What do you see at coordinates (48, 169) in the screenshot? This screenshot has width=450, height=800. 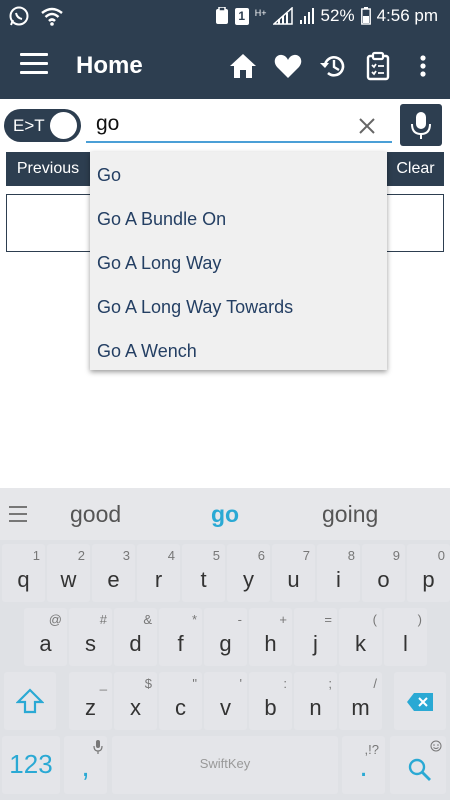 I see `previous-button: Previous` at bounding box center [48, 169].